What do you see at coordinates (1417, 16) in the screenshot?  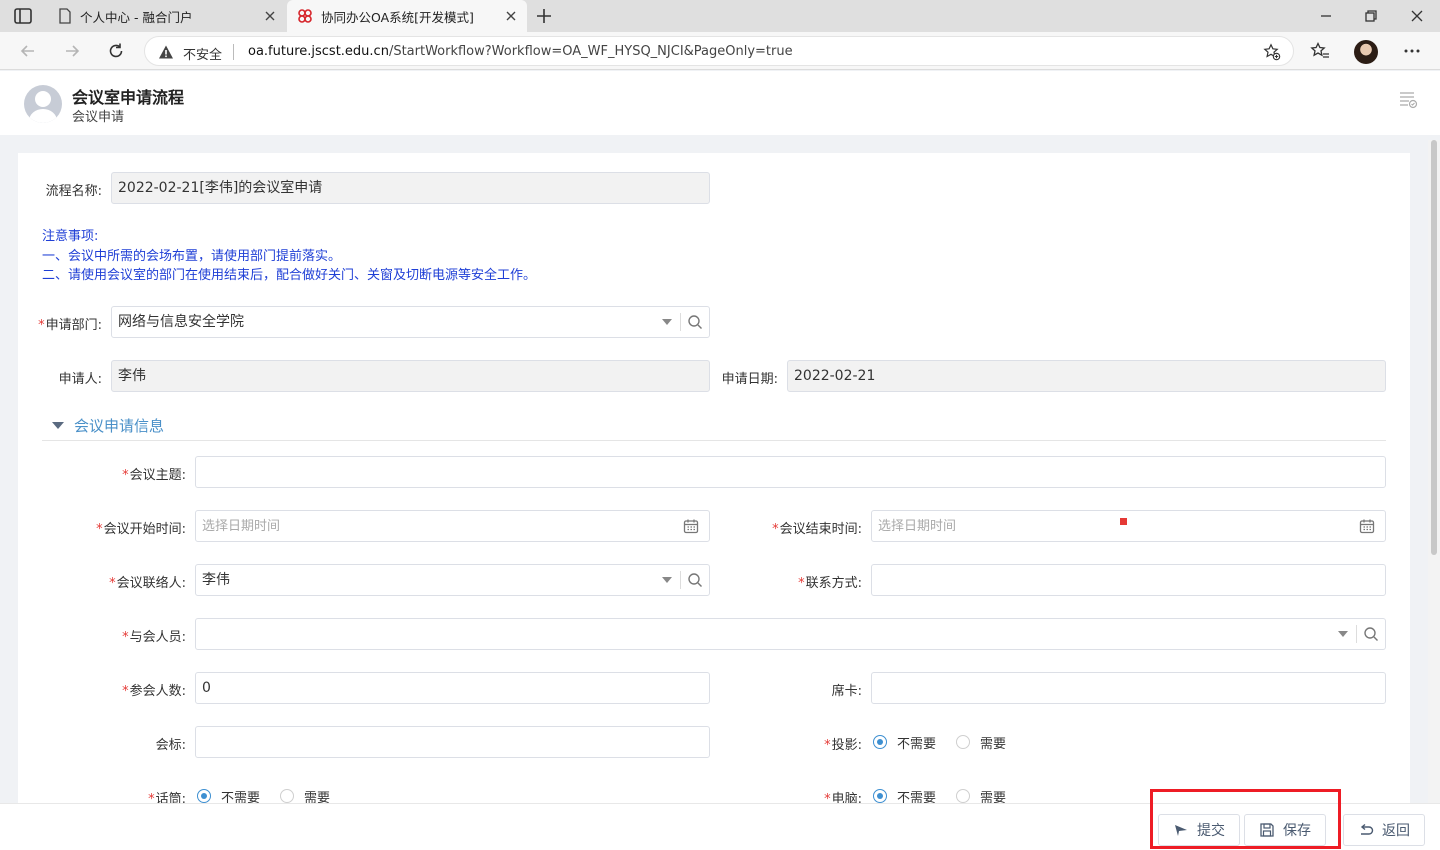 I see `close-window-icon` at bounding box center [1417, 16].